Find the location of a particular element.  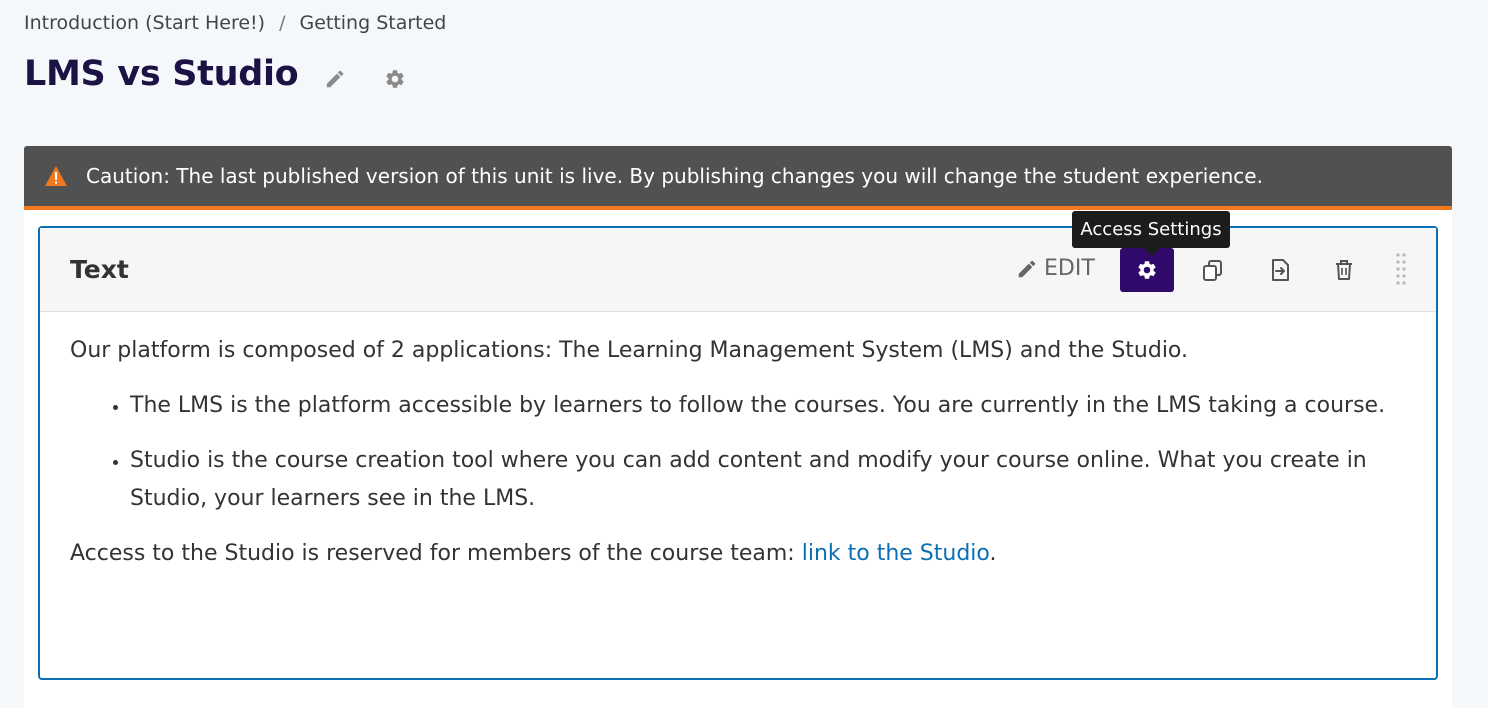

move-button is located at coordinates (1280, 270).